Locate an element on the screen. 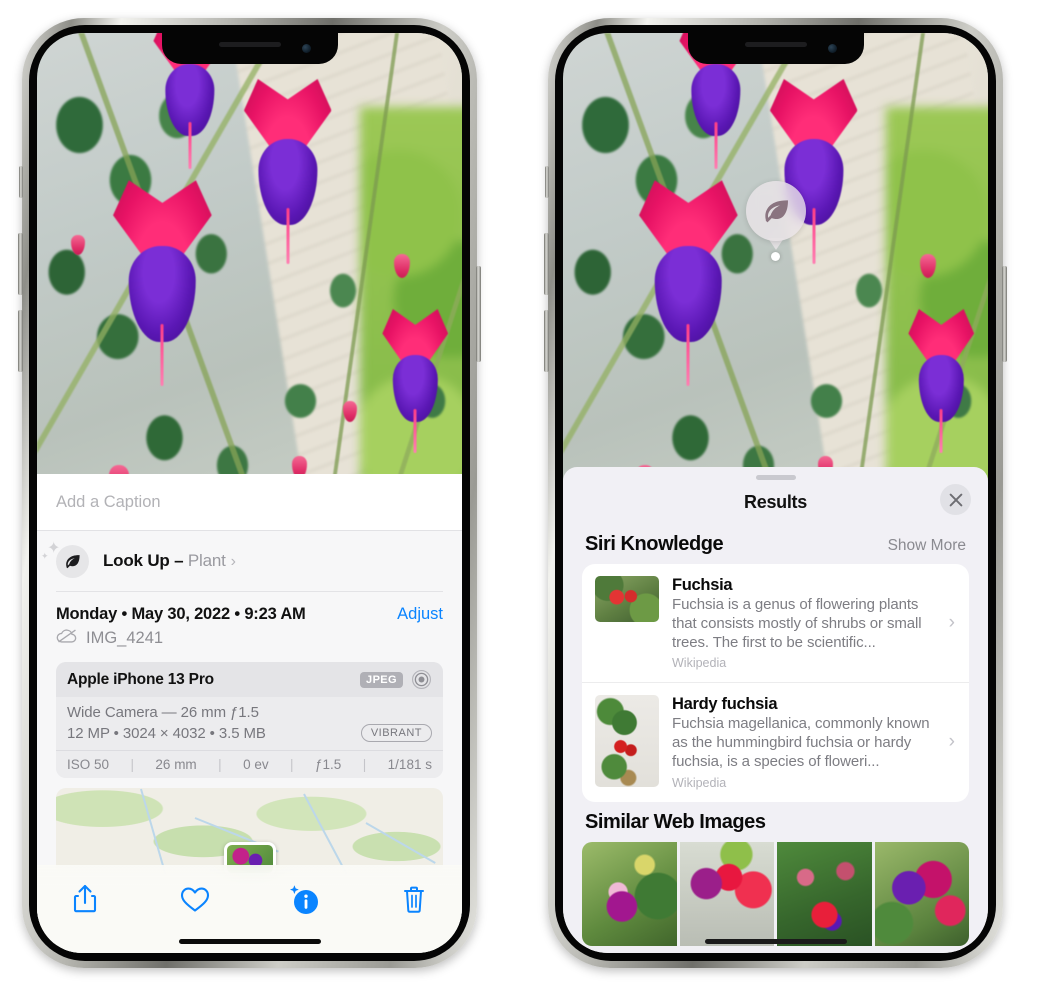 Image resolution: width=1055 pixels, height=985 pixels. specs-row: 12 MP • 3024 × 4032 • 3.5 MB VIBRANT is located at coordinates (249, 733).